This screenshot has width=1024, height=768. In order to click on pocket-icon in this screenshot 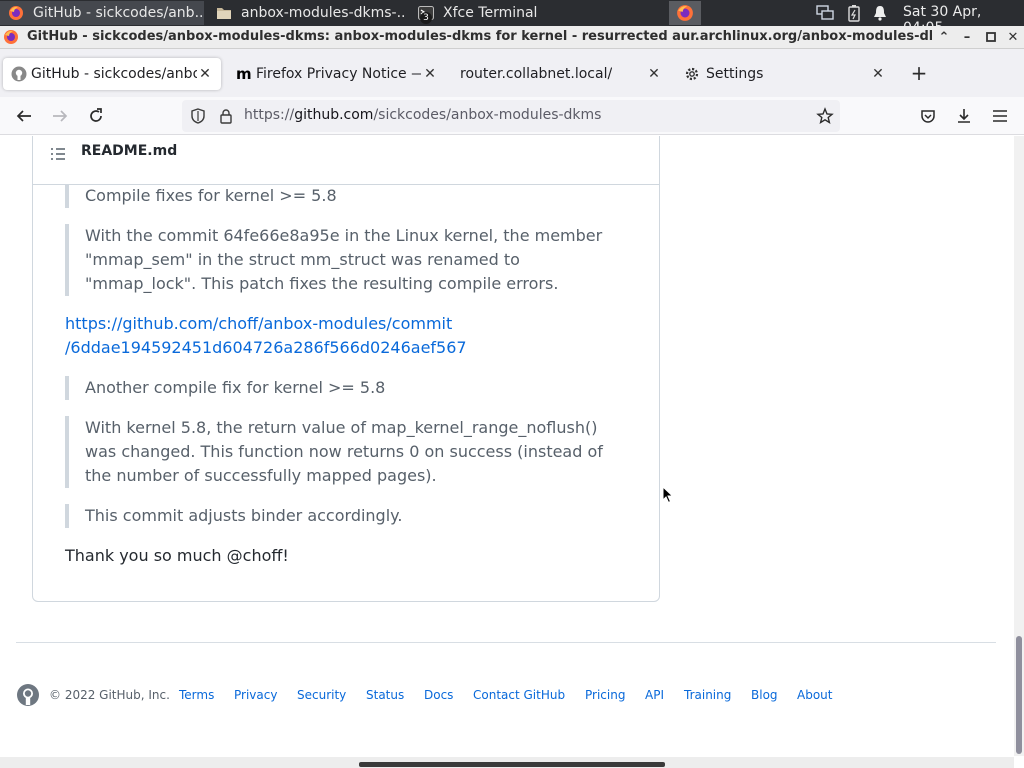, I will do `click(928, 116)`.